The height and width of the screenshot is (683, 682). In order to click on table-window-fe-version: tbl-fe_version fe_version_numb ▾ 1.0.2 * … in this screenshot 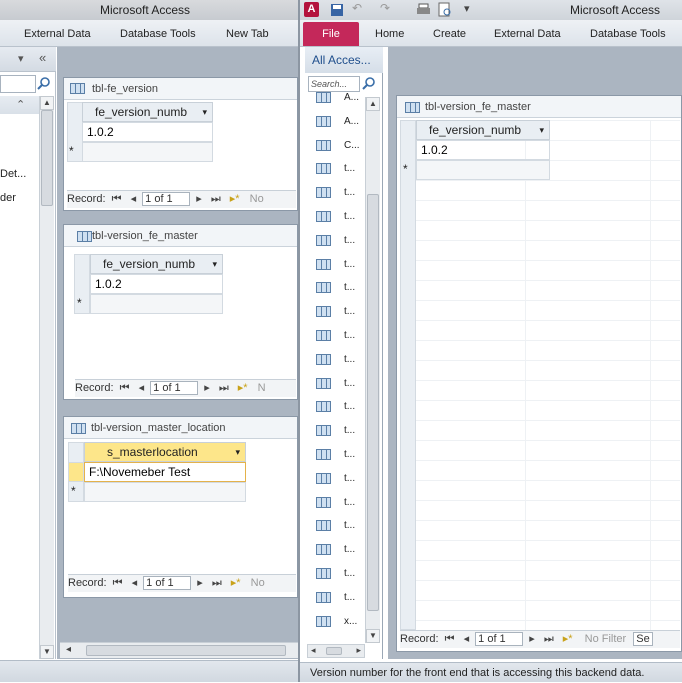, I will do `click(180, 144)`.